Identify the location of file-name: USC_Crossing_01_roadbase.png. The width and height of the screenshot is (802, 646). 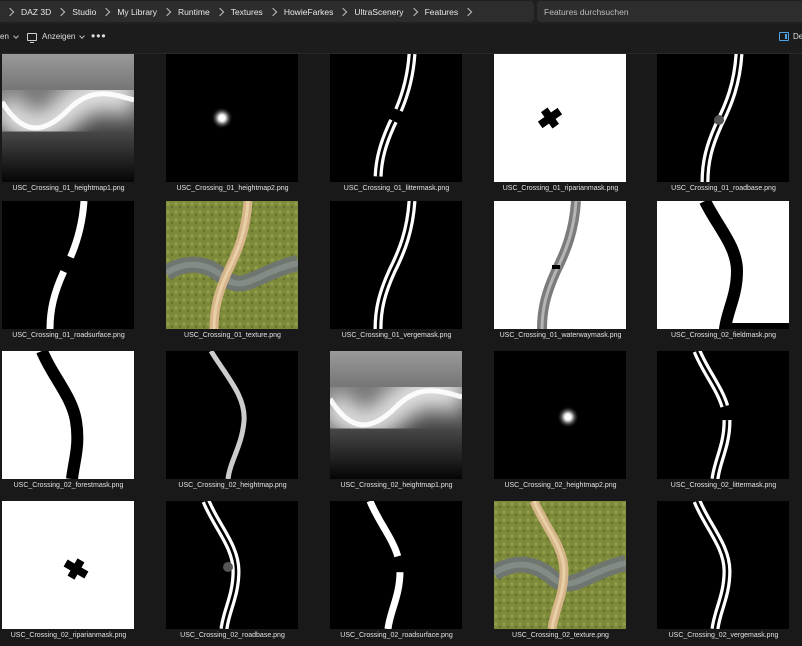
(723, 188).